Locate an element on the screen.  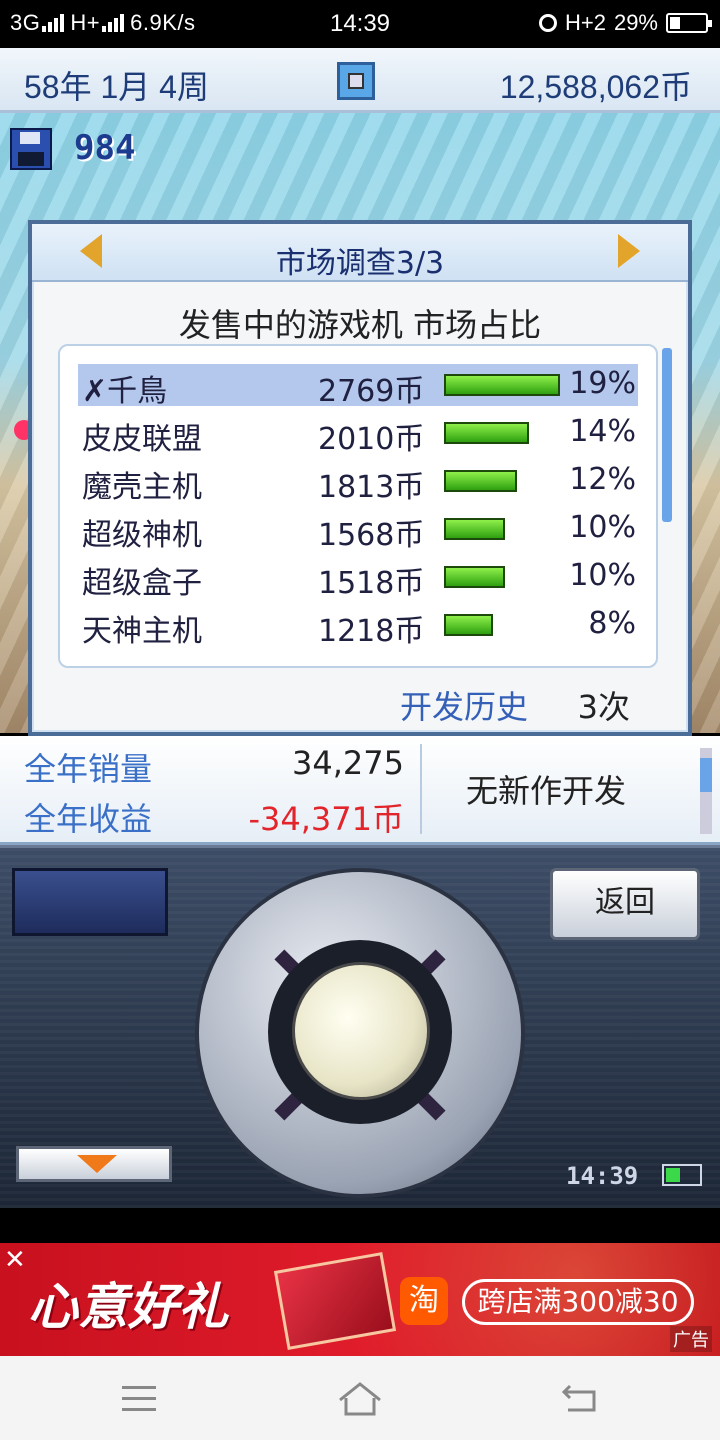
ad-banner: ✕ 心意好礼 淘 跨店满300减30 广告 is located at coordinates (360, 1299).